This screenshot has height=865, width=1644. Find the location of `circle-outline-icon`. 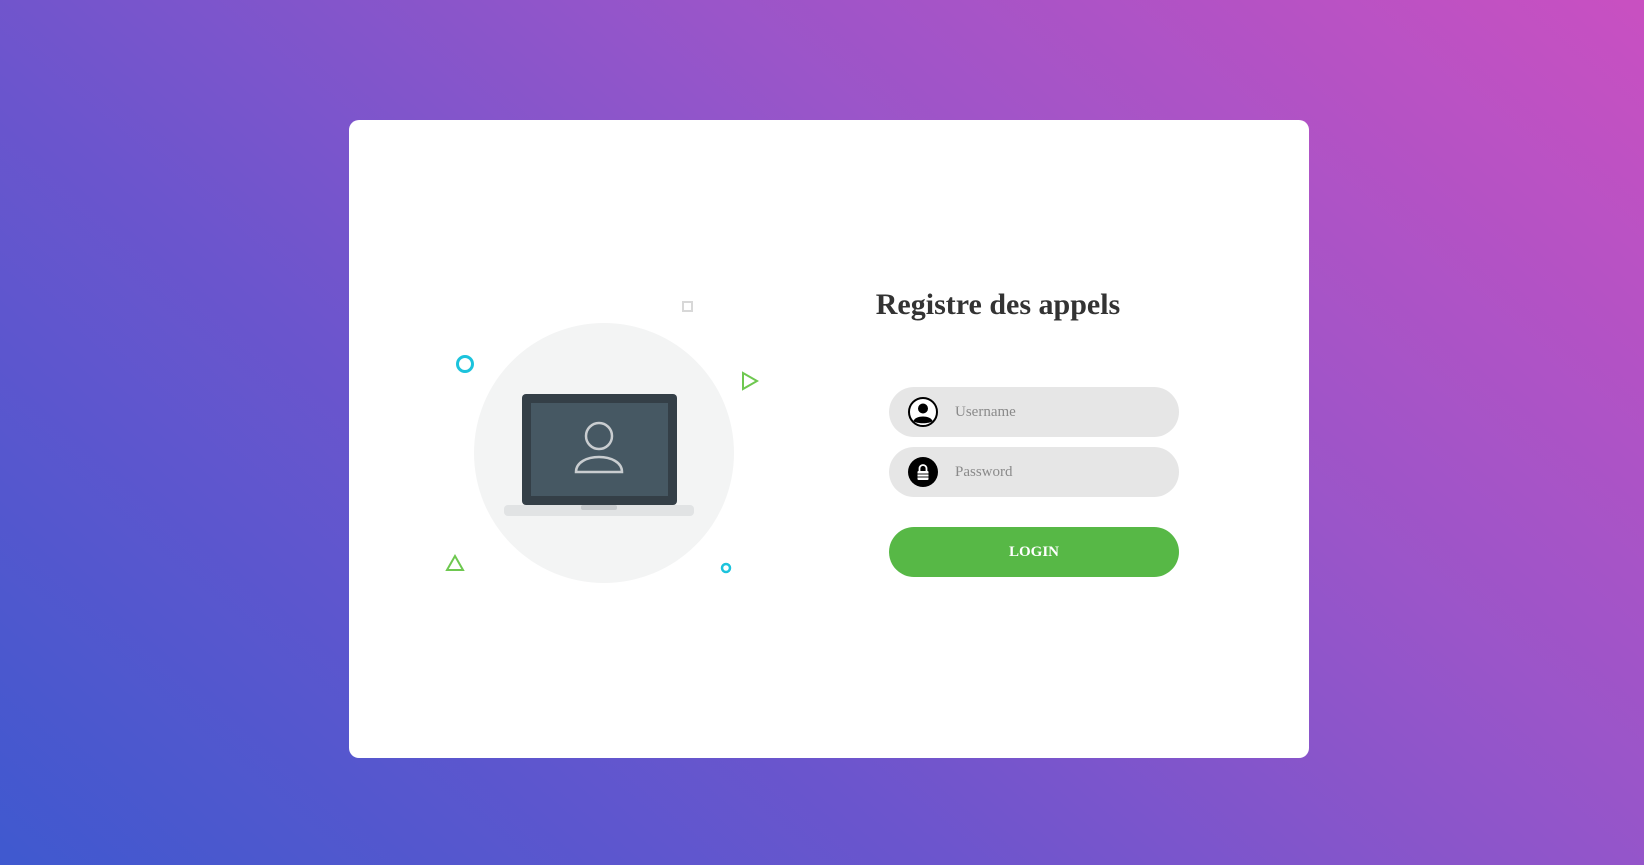

circle-outline-icon is located at coordinates (465, 364).